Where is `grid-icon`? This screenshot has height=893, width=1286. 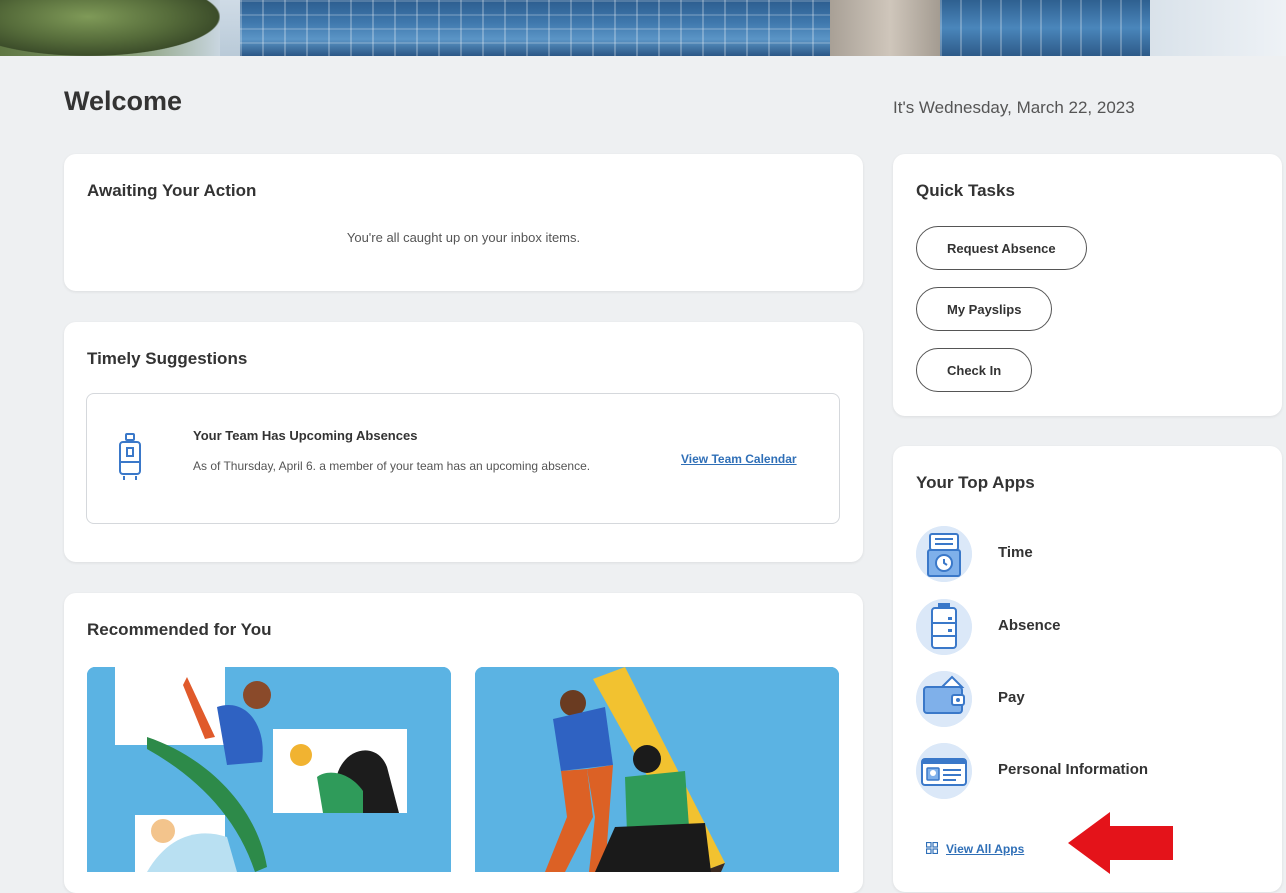 grid-icon is located at coordinates (932, 848).